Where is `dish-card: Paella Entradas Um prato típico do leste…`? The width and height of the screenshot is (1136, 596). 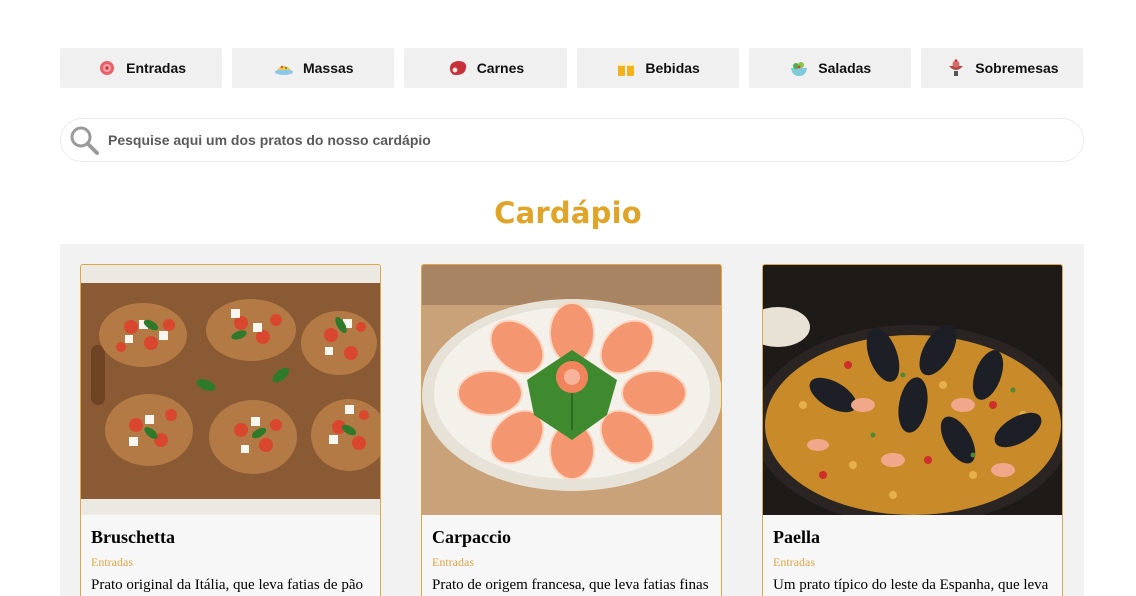
dish-card: Paella Entradas Um prato típico do leste… is located at coordinates (912, 430).